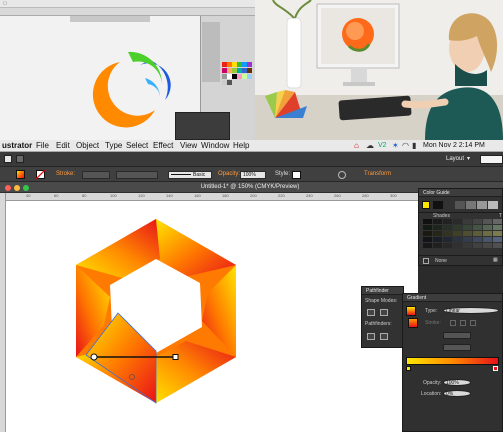 The image size is (503, 432). Describe the element at coordinates (56, 195) in the screenshot. I see `ruler-tick: 60` at that location.